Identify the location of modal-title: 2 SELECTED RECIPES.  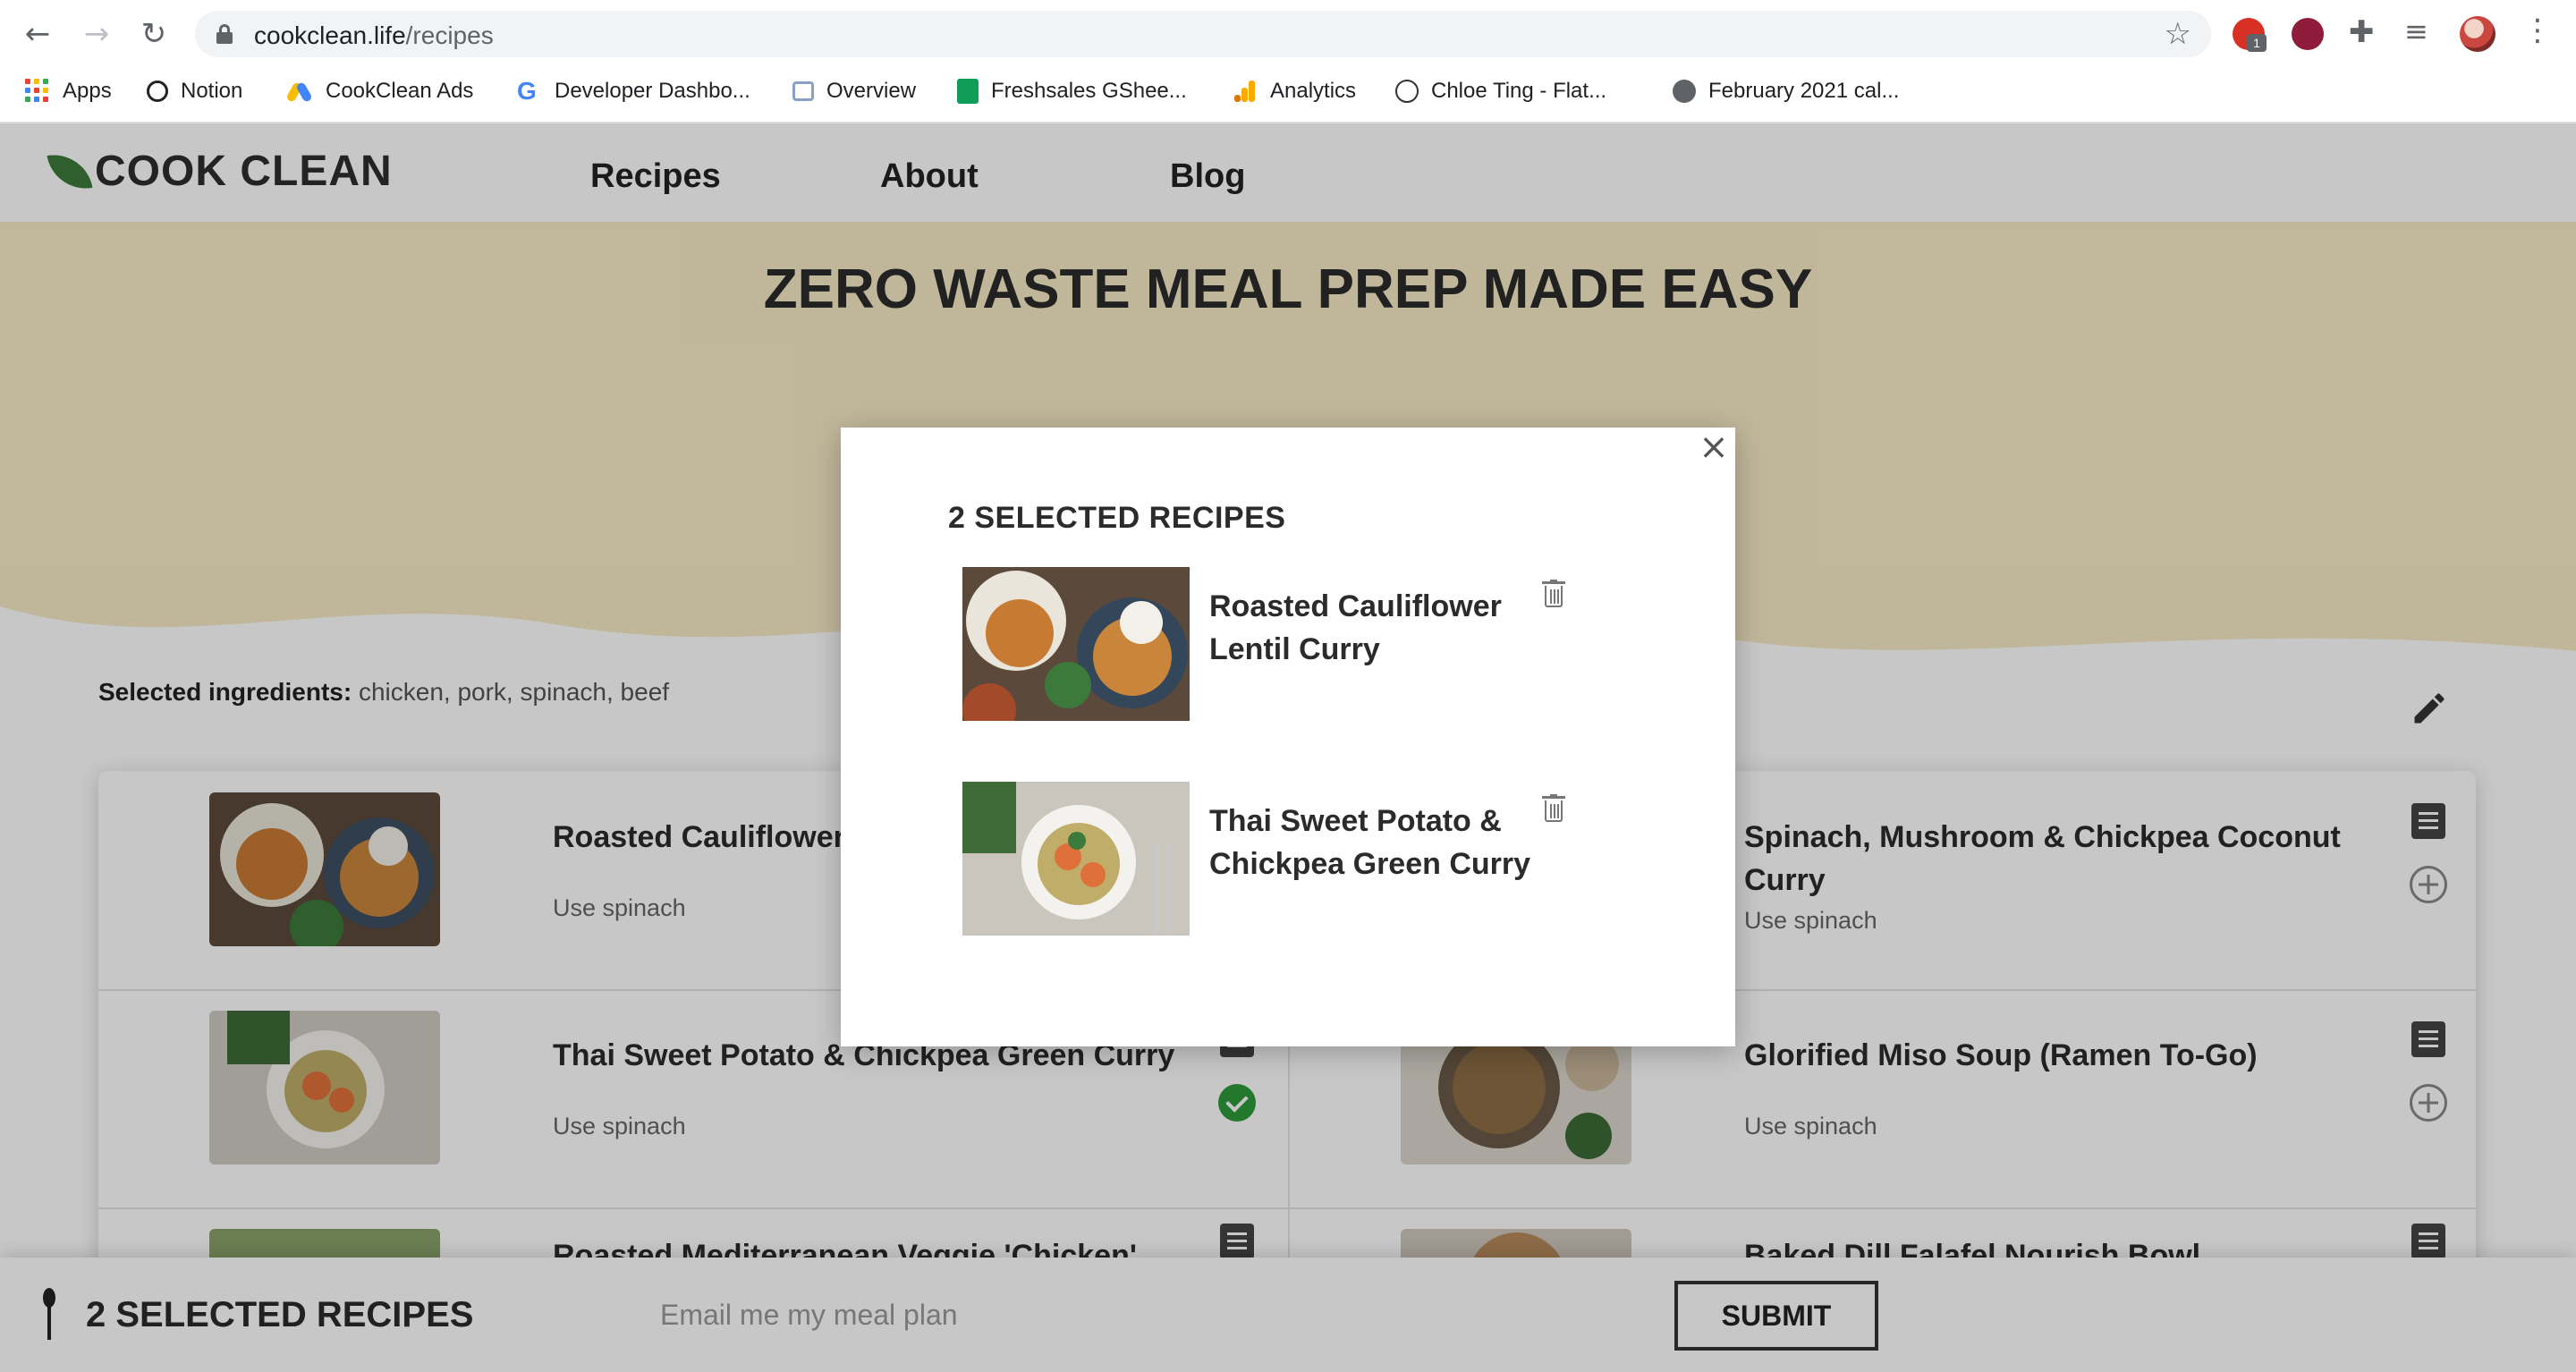
(1117, 518).